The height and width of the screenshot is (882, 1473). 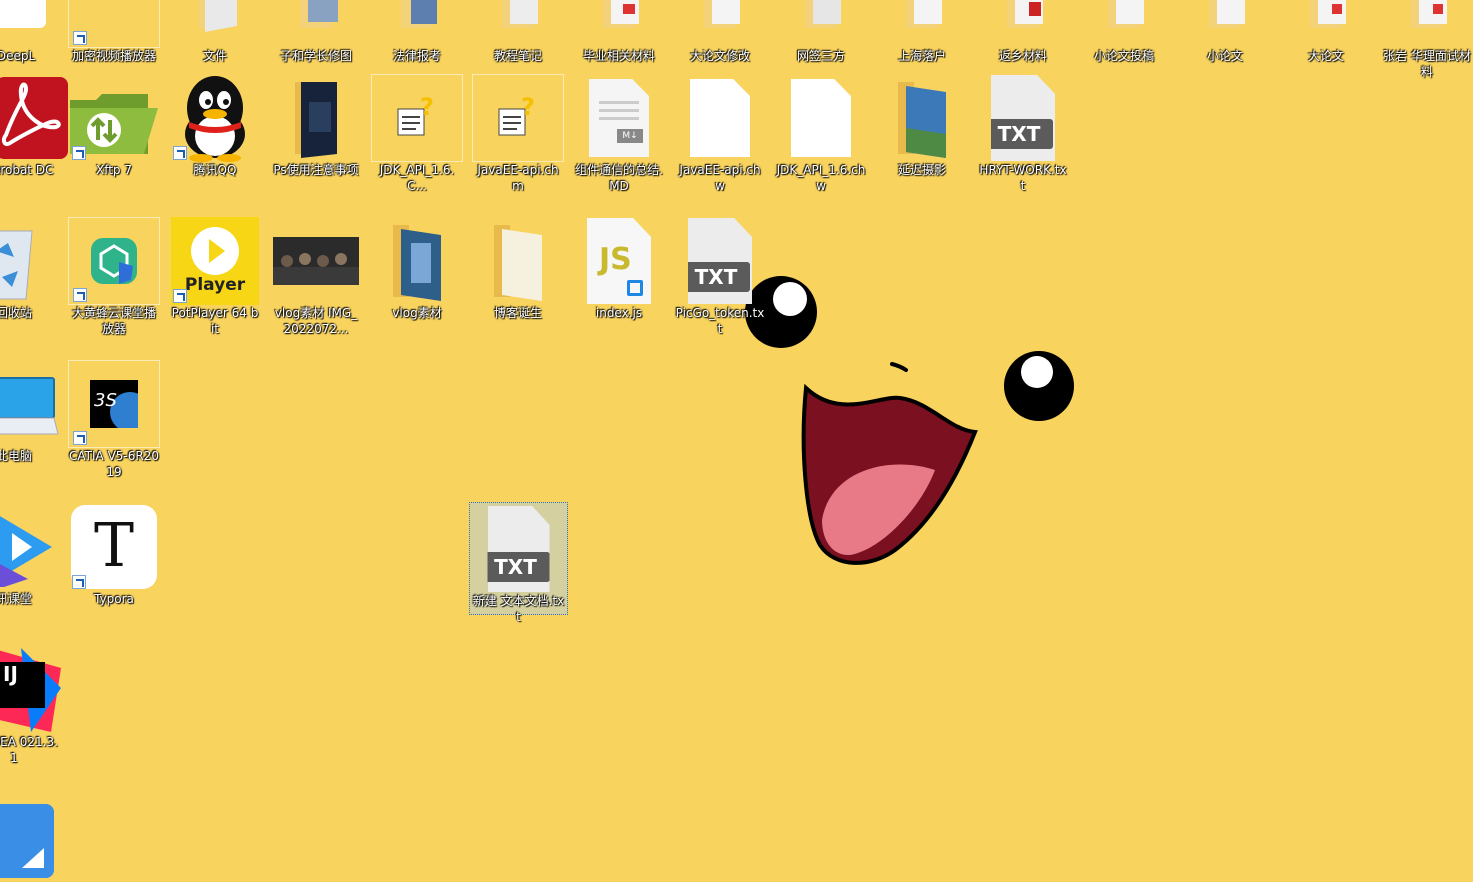 I want to click on js-badge: JS, so click(x=615, y=259).